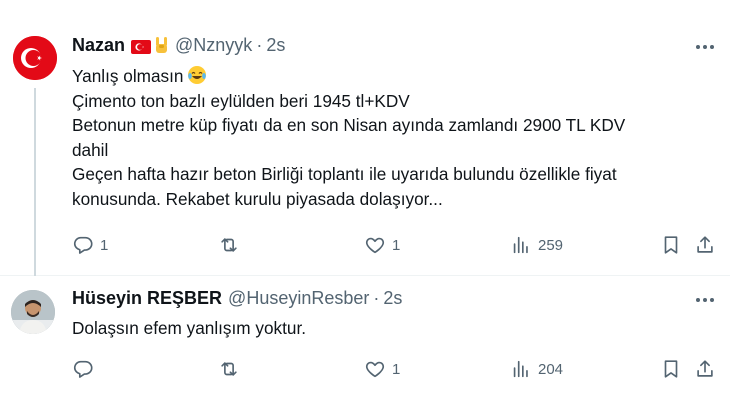 This screenshot has height=420, width=730. What do you see at coordinates (161, 45) in the screenshot?
I see `horns-hand-icon` at bounding box center [161, 45].